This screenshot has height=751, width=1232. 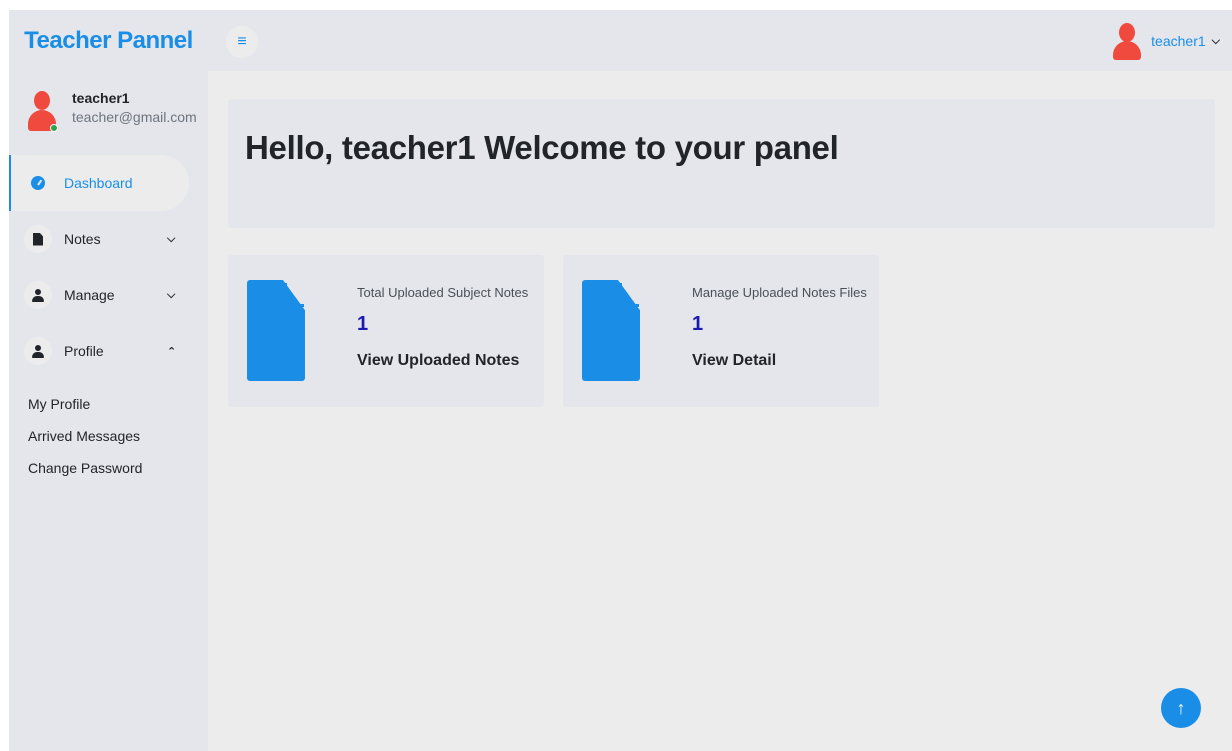 I want to click on sidebar-user: teacher1 teacher@gmail.com, so click(x=117, y=113).